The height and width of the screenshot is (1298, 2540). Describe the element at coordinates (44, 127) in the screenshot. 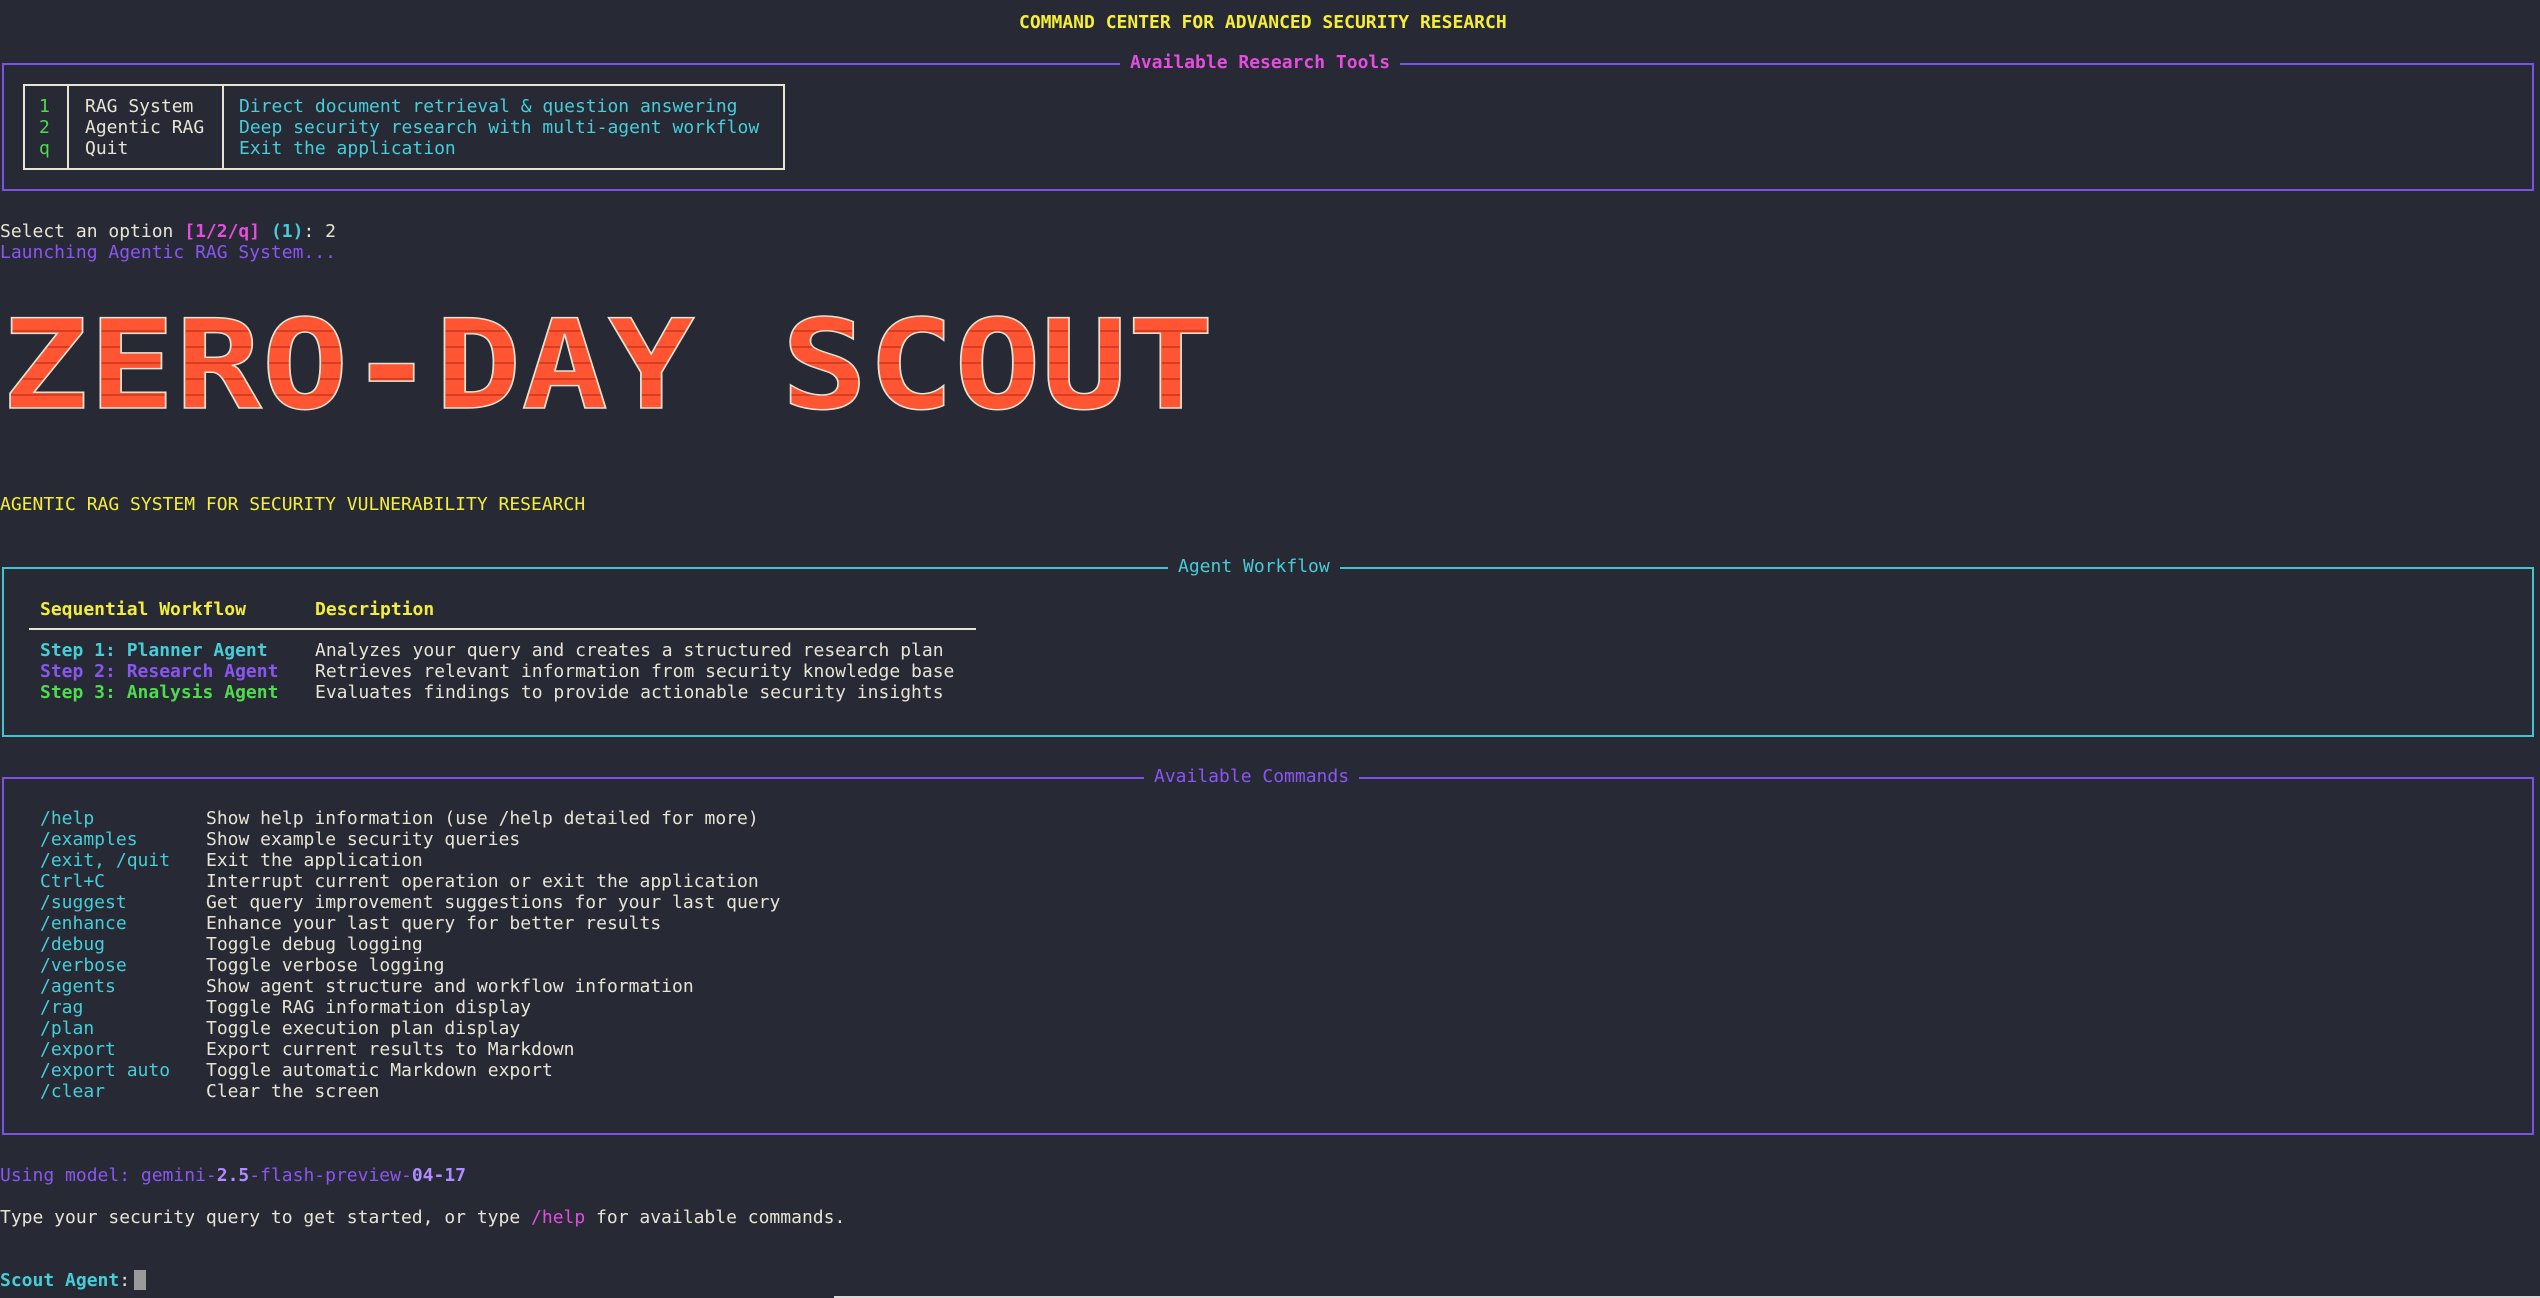

I see `tool-key: 2` at that location.